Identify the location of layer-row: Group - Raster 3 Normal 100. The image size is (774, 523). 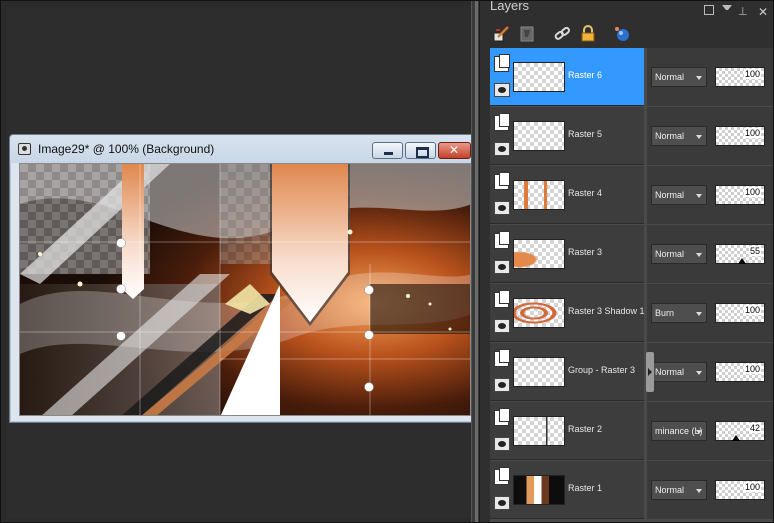
(631, 372).